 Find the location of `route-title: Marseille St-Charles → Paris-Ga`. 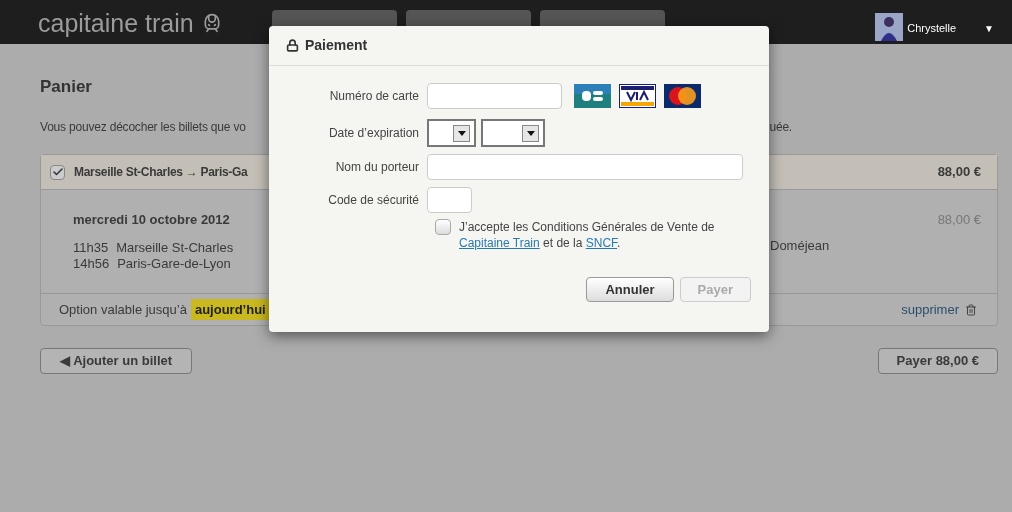

route-title: Marseille St-Charles → Paris-Ga is located at coordinates (161, 172).